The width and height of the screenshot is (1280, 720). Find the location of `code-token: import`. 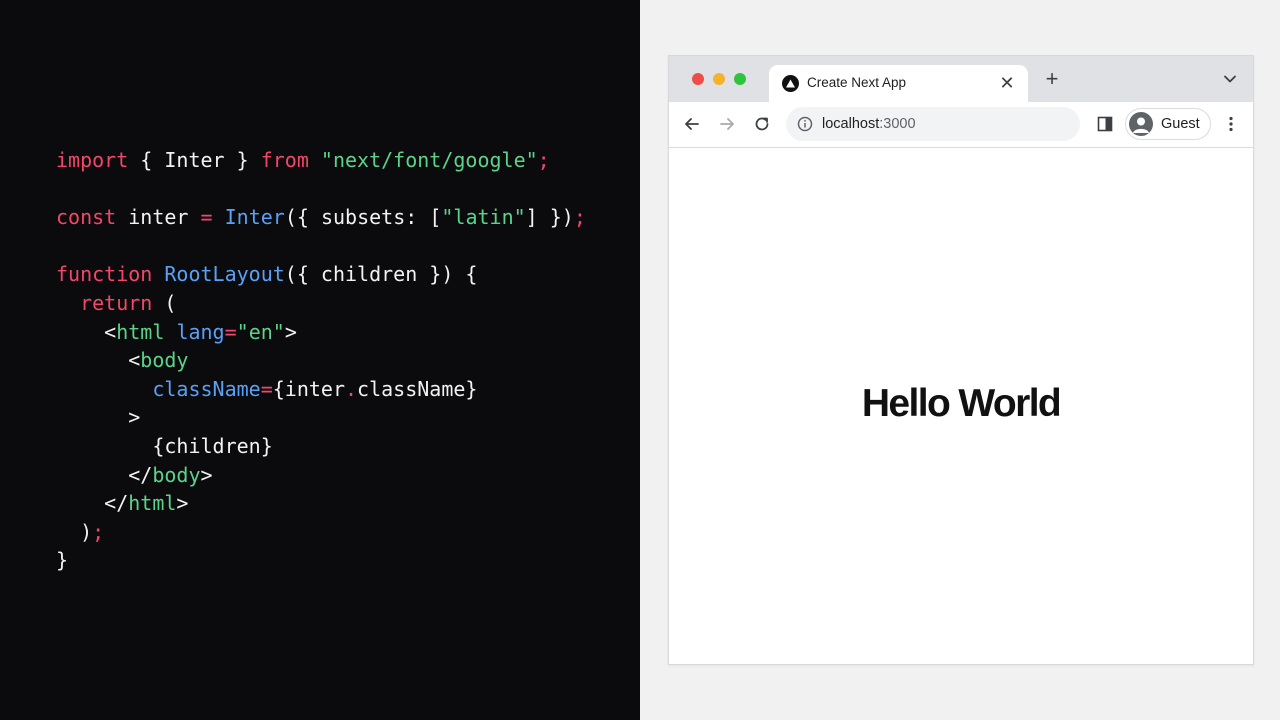

code-token: import is located at coordinates (92, 160).